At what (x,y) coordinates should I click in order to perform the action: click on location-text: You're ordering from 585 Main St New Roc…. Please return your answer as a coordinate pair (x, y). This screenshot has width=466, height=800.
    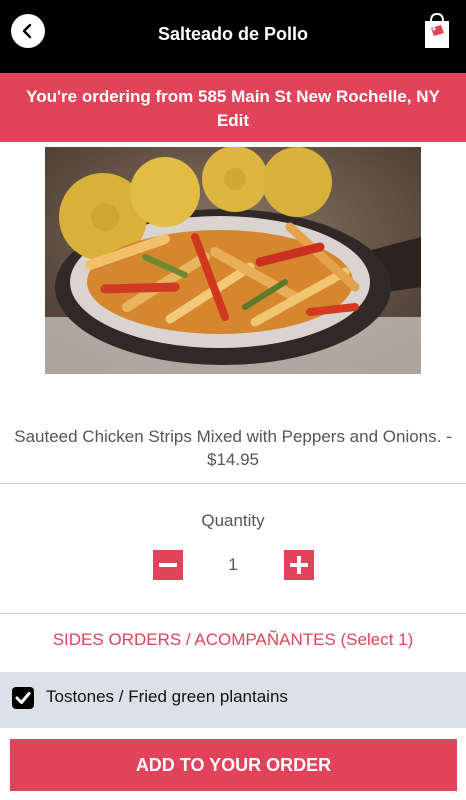
    Looking at the image, I should click on (233, 96).